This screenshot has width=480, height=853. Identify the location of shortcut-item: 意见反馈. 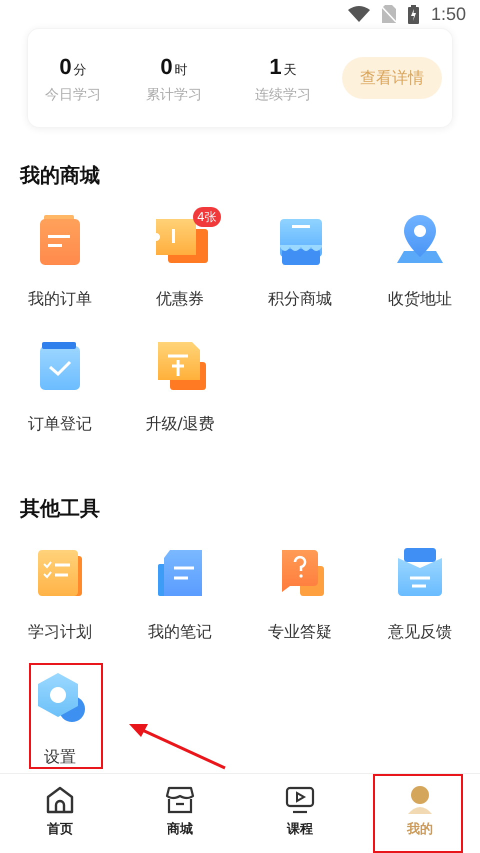
(420, 591).